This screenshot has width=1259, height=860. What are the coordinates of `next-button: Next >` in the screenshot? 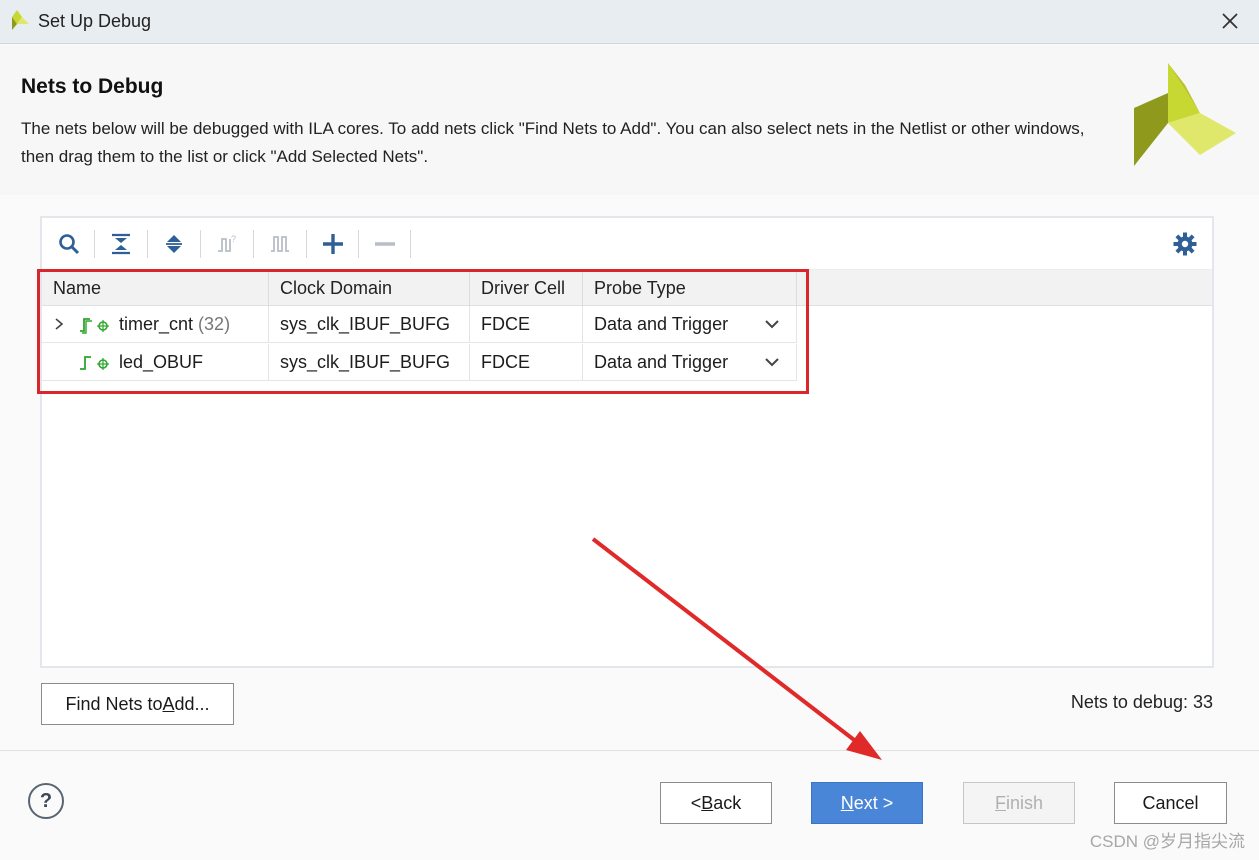 It's located at (867, 803).